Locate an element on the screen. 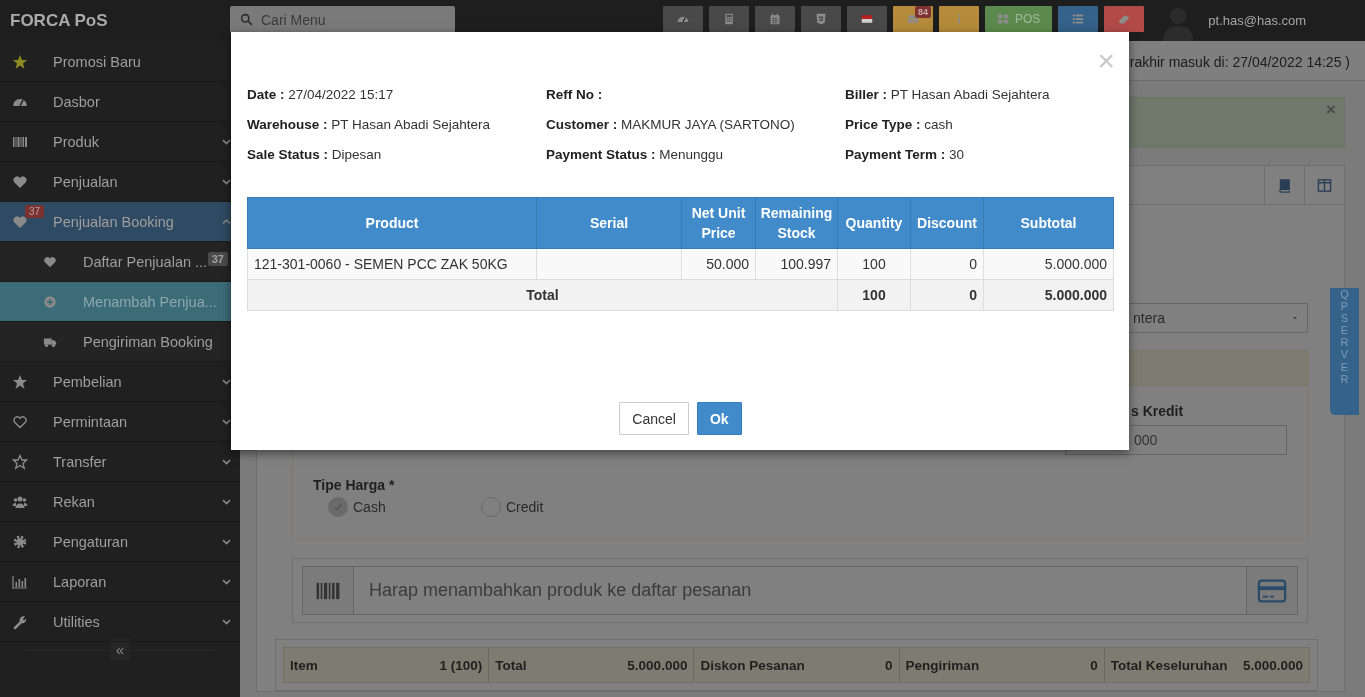 The image size is (1365, 697). inbox-icon is located at coordinates (913, 19).